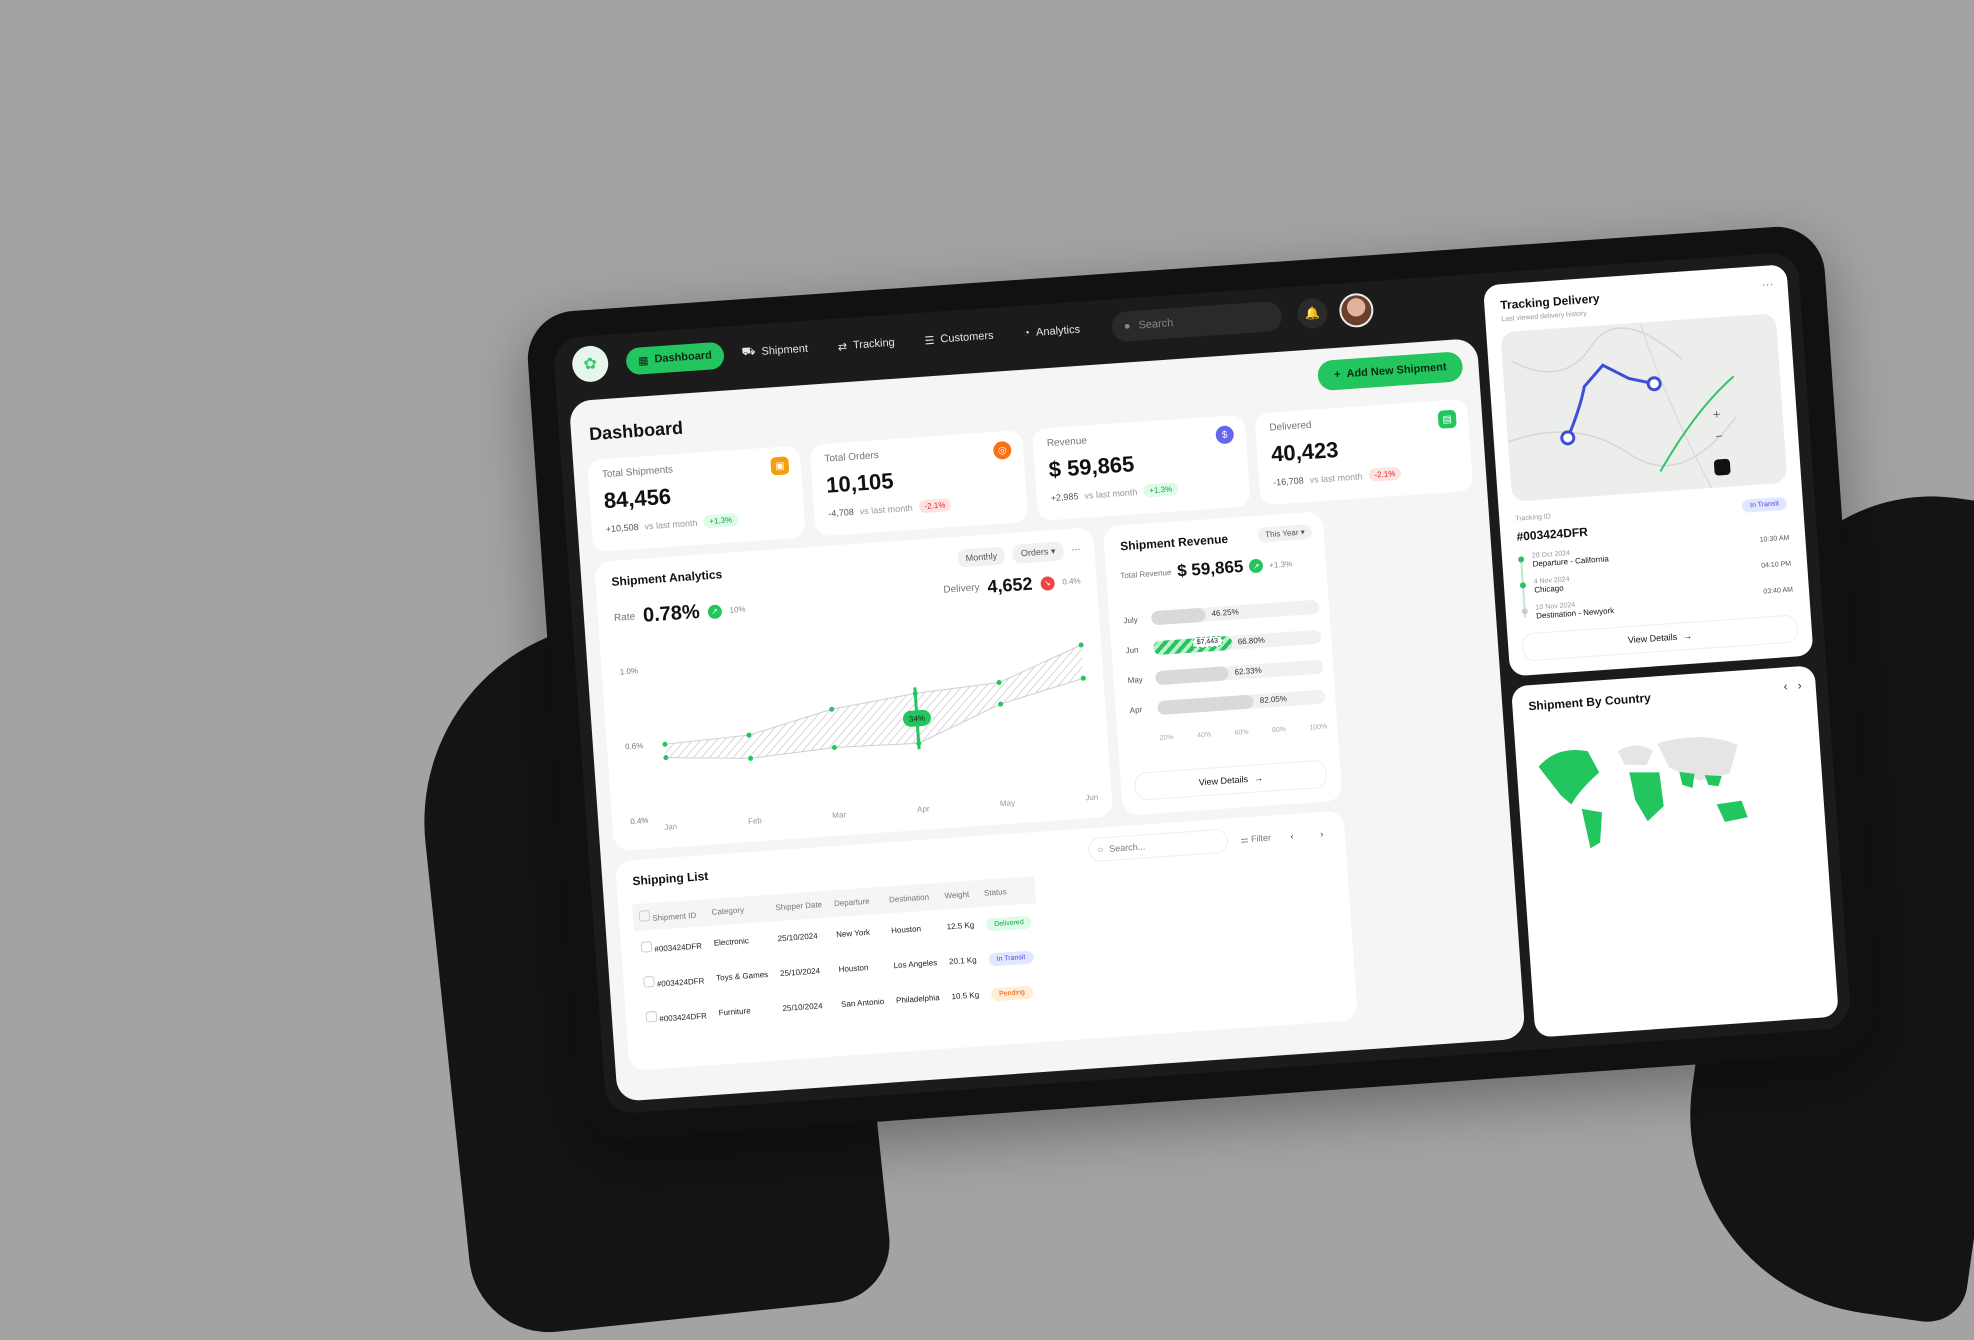 The width and height of the screenshot is (1974, 1340). I want to click on delivery-route, so click(1610, 401).